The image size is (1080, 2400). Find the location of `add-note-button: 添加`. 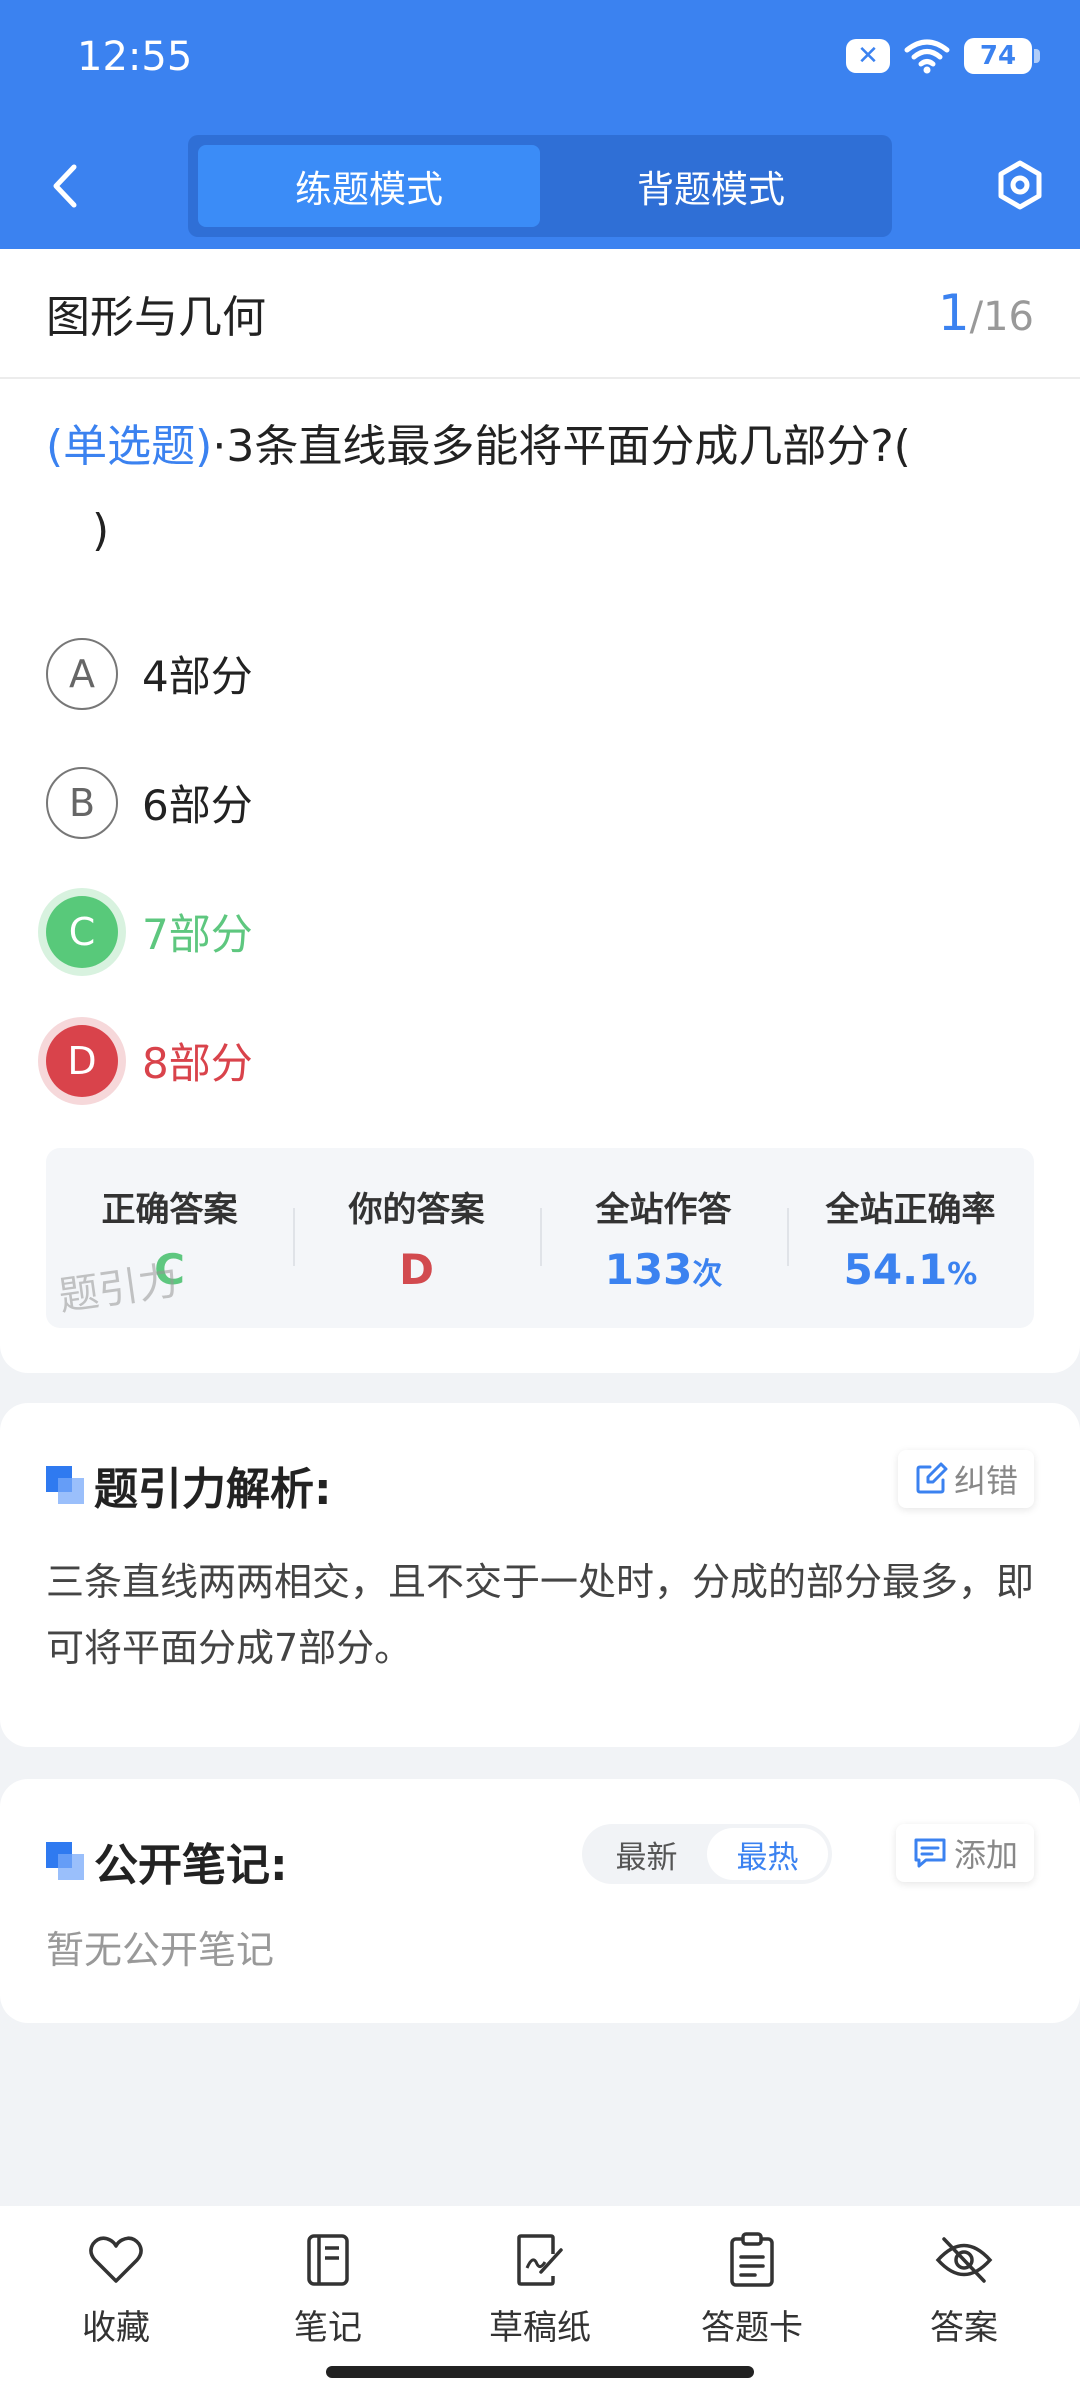

add-note-button: 添加 is located at coordinates (964, 1853).